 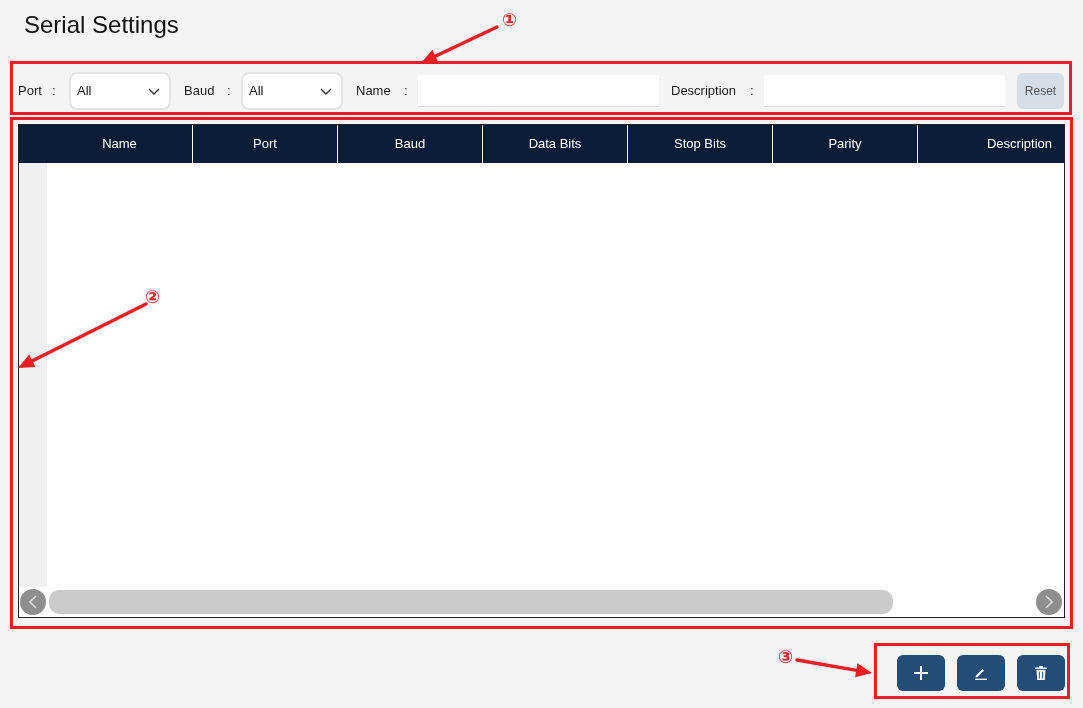 What do you see at coordinates (200, 91) in the screenshot?
I see `filter-label: Baud` at bounding box center [200, 91].